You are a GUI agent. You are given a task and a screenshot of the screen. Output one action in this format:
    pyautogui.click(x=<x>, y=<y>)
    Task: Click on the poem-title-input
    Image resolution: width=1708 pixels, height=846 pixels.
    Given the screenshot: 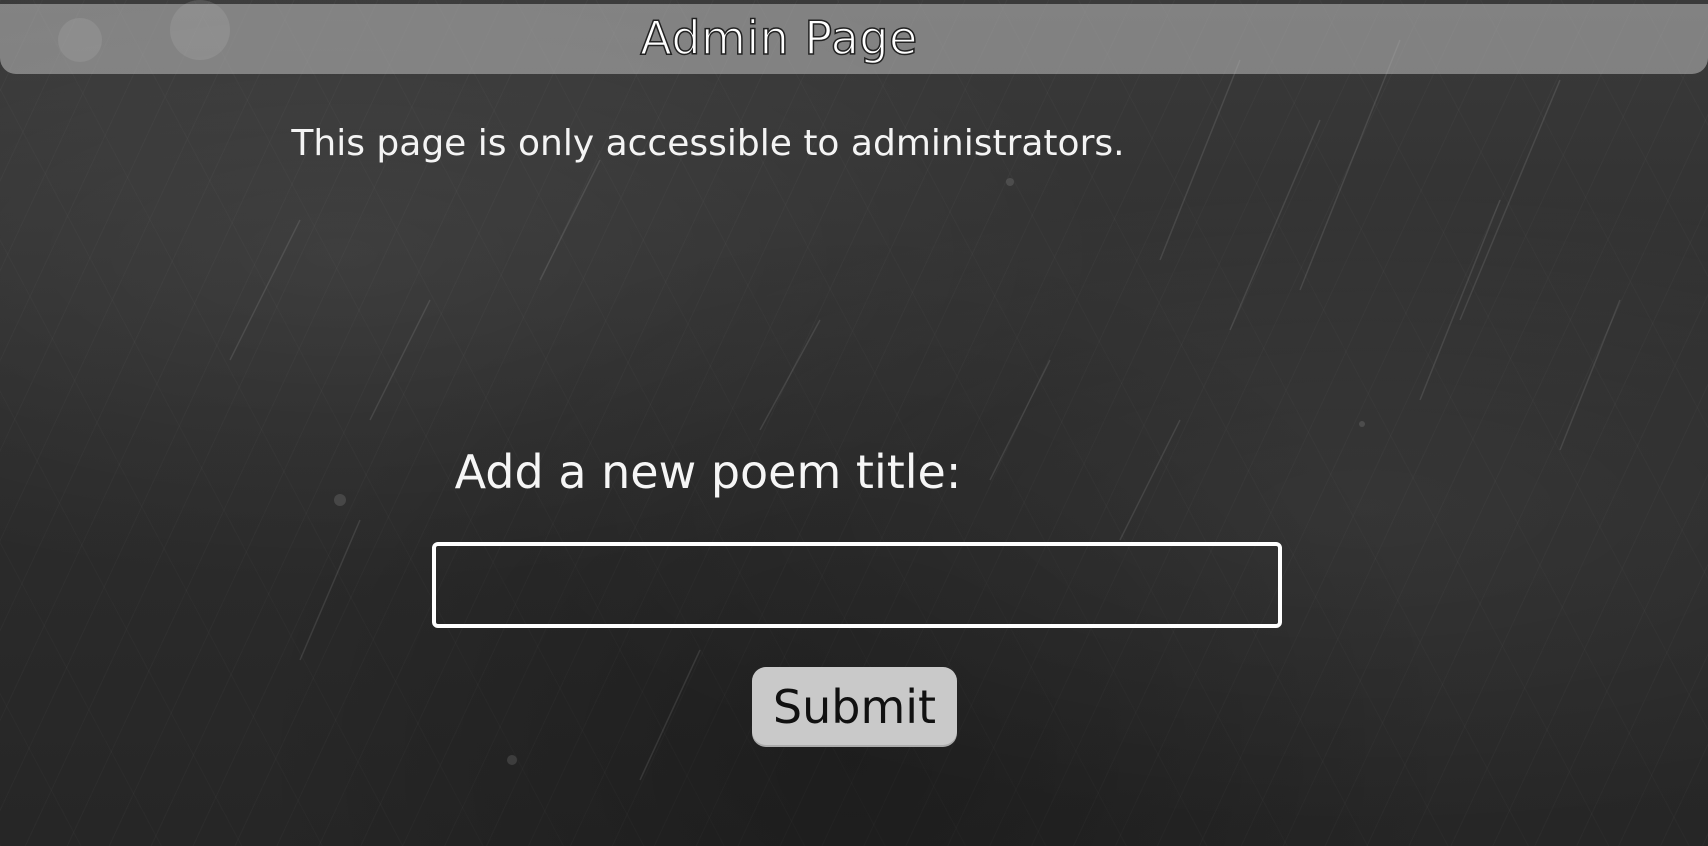 What is the action you would take?
    pyautogui.click(x=857, y=585)
    